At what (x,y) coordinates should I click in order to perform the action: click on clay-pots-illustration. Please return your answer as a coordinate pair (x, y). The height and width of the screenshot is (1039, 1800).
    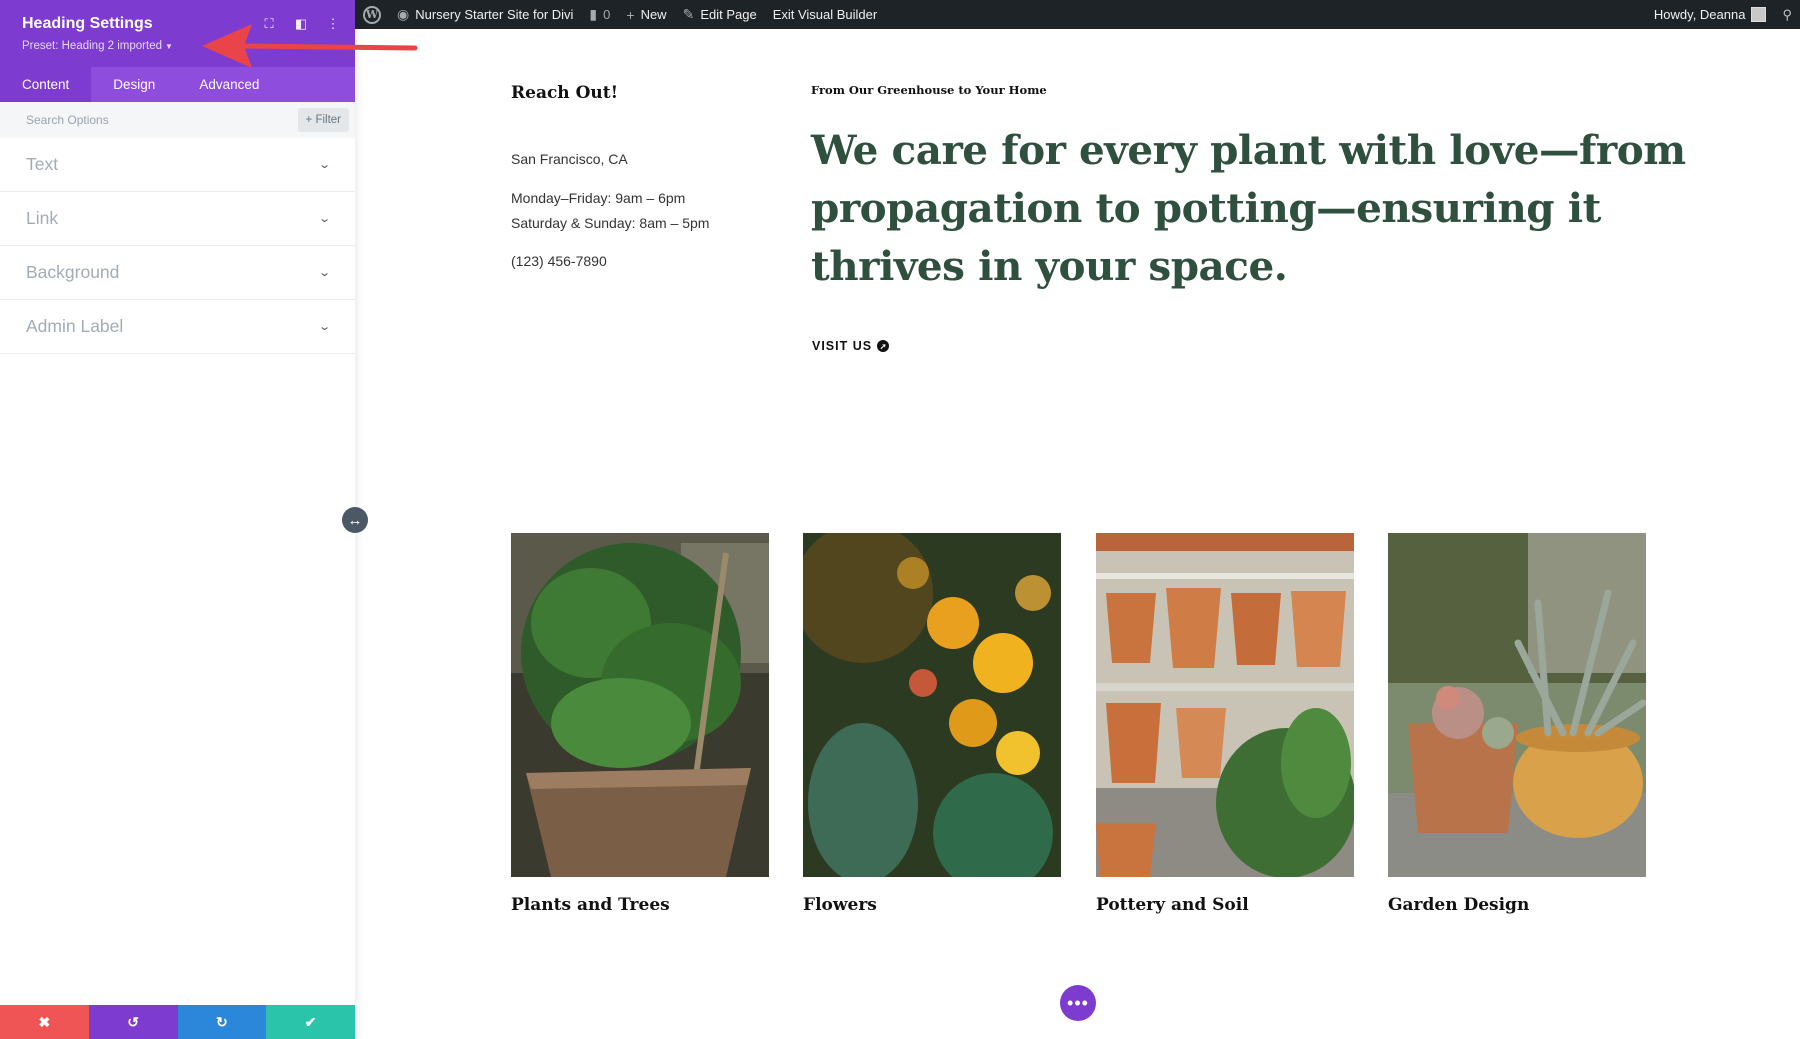
    Looking at the image, I should click on (1225, 705).